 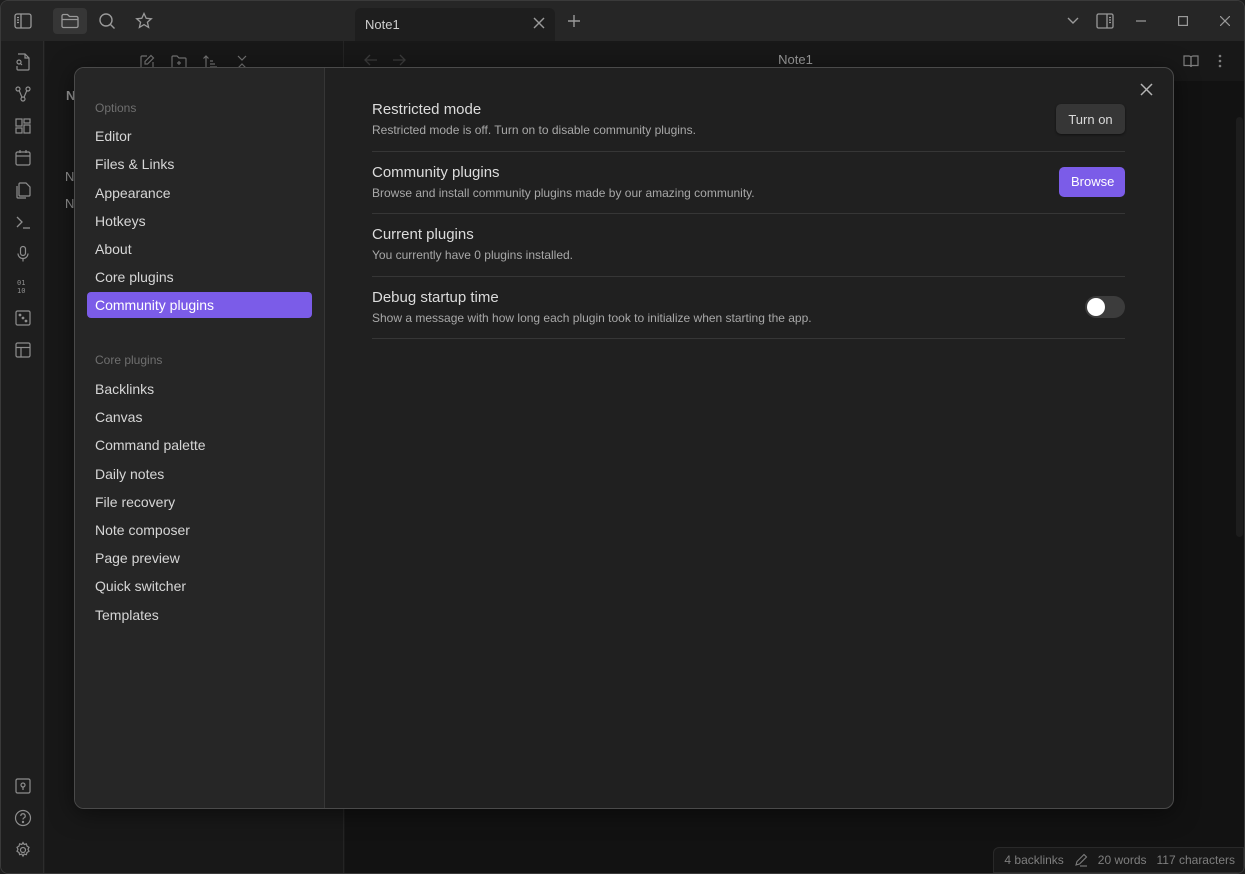 I want to click on setting-name: Current plugins, so click(x=423, y=234).